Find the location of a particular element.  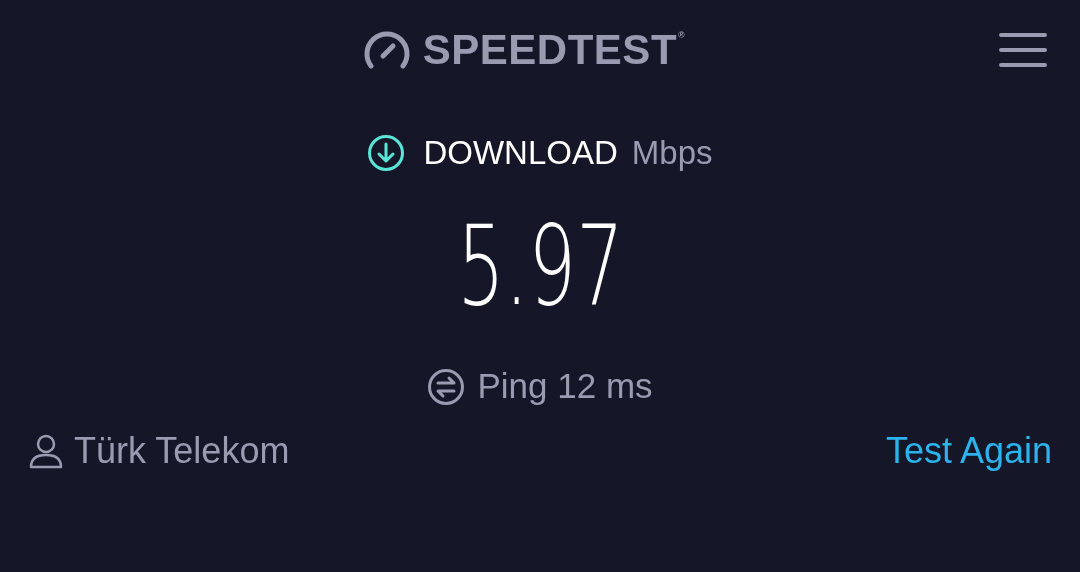

ping-icon is located at coordinates (446, 387).